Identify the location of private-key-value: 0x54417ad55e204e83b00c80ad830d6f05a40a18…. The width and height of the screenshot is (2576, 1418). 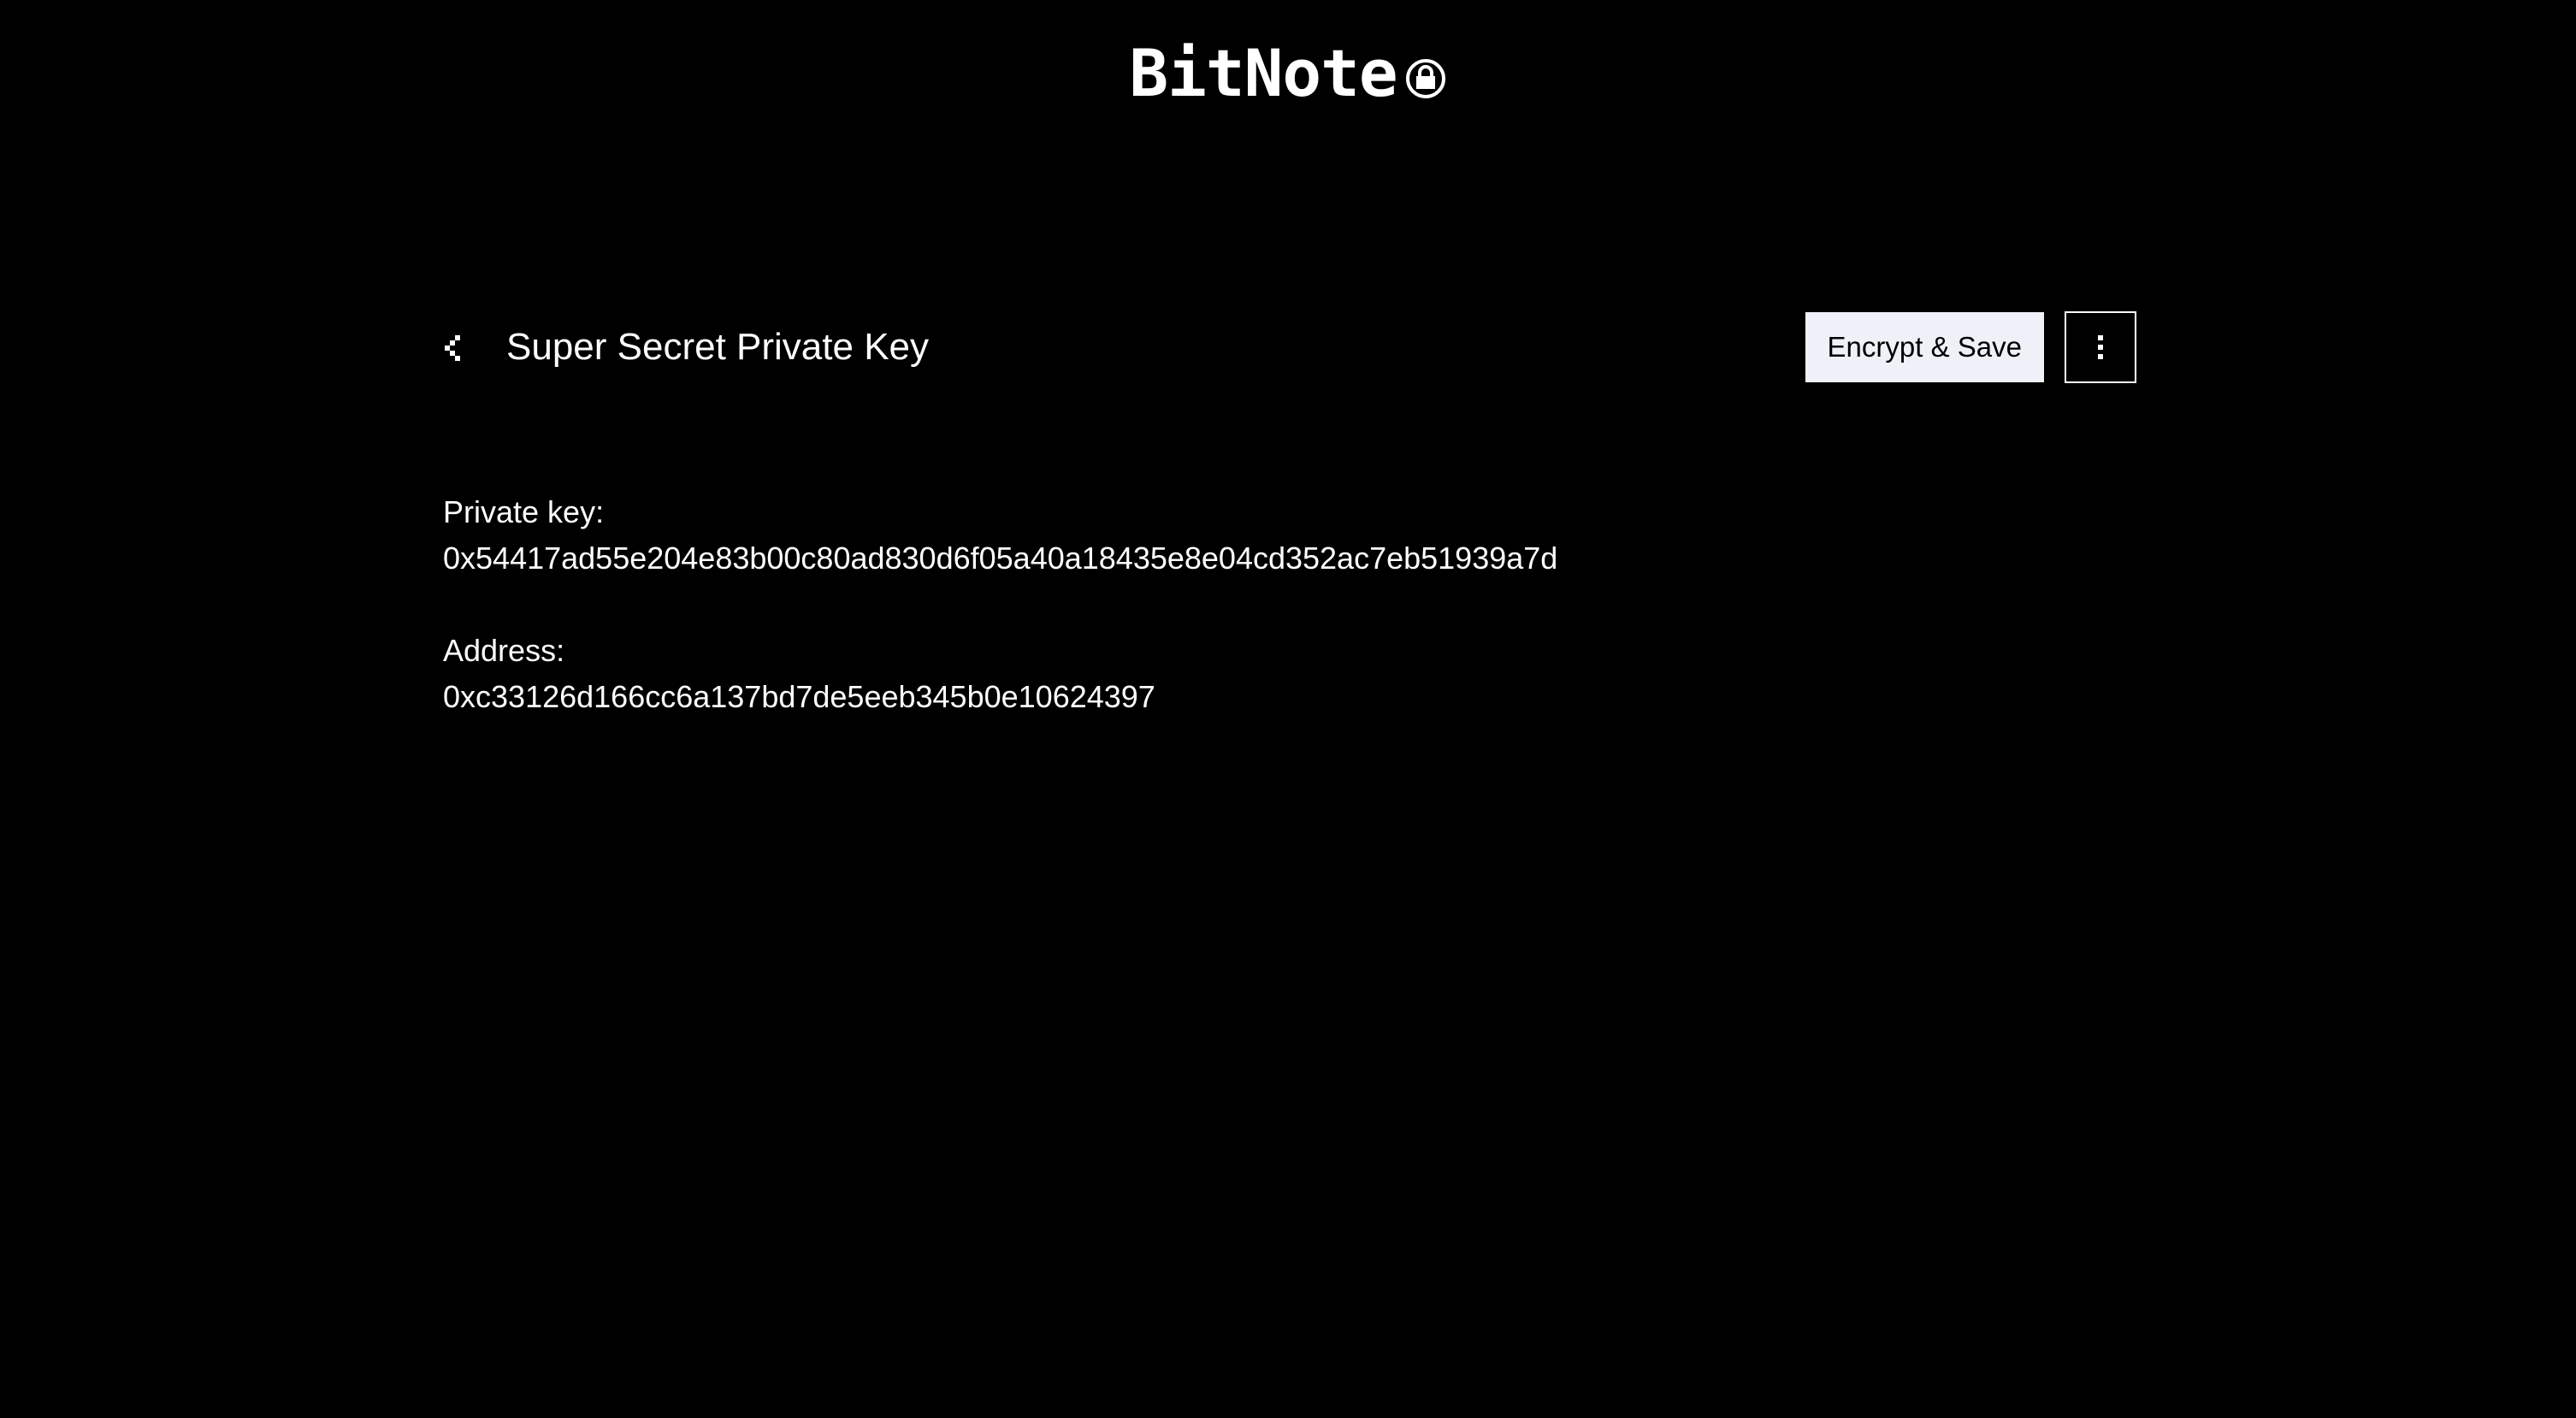
(1001, 558).